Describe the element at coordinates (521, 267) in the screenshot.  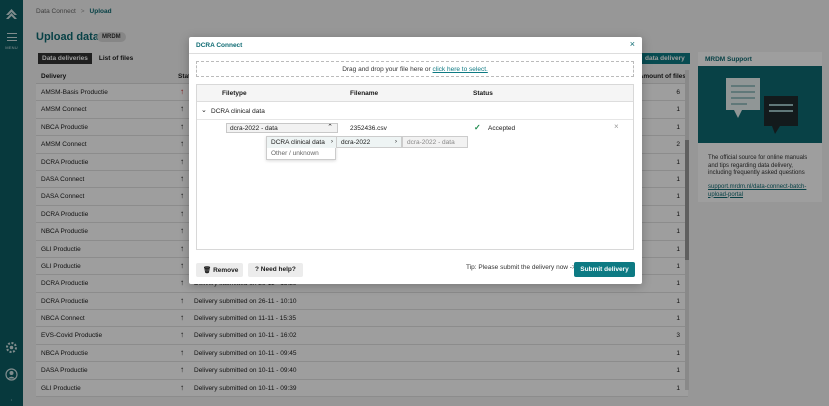
I see `submit-tip: Tip: Please submit the delivery now ->` at that location.